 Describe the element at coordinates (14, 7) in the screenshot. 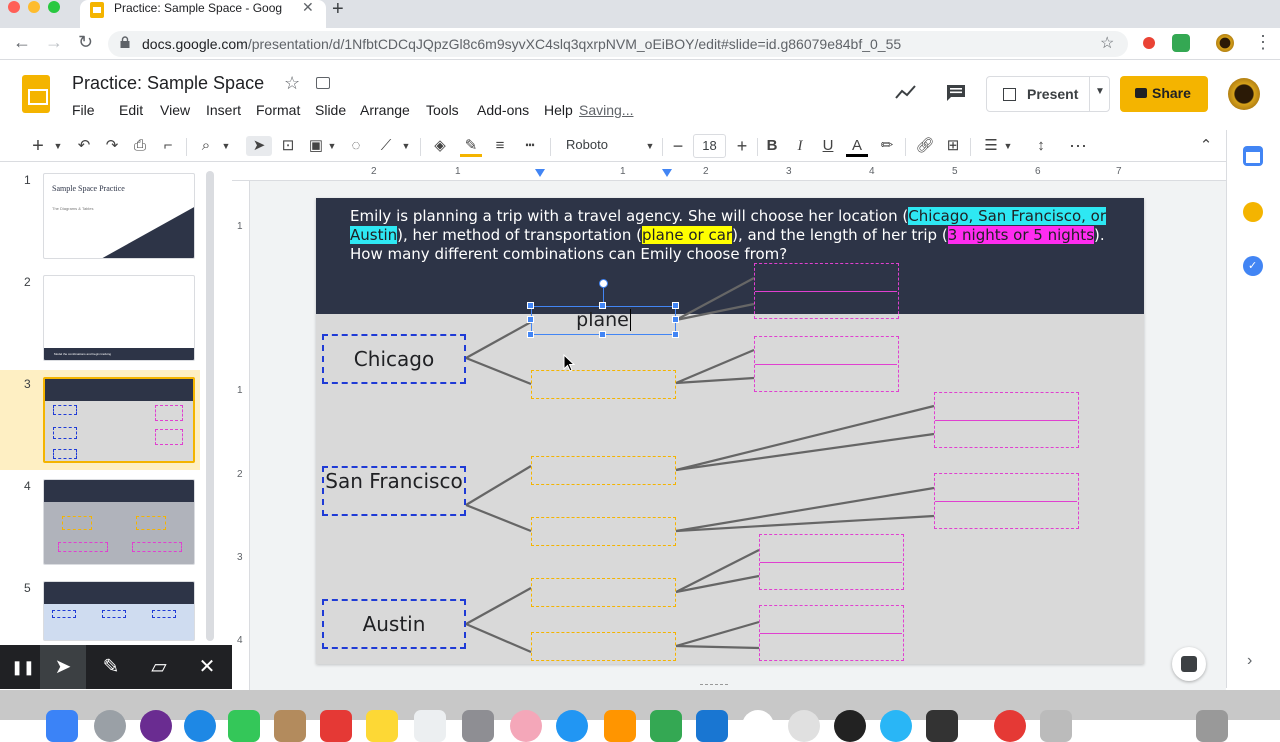

I see `close-window-button` at that location.